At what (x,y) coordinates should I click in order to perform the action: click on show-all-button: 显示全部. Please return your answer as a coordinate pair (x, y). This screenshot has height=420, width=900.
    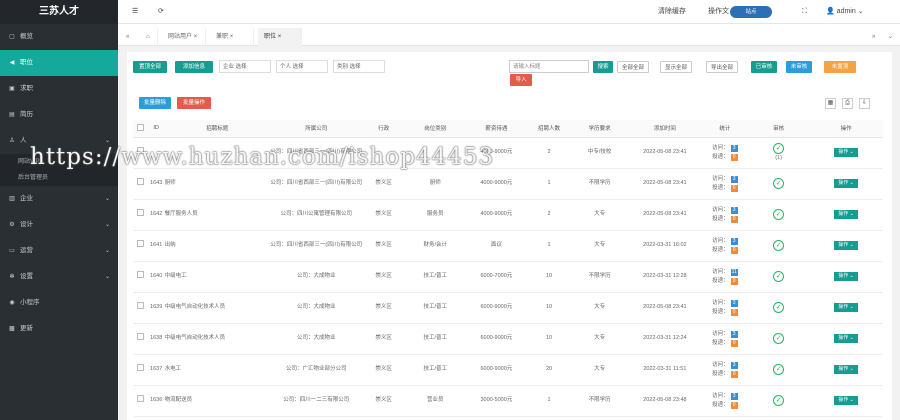
    Looking at the image, I should click on (676, 67).